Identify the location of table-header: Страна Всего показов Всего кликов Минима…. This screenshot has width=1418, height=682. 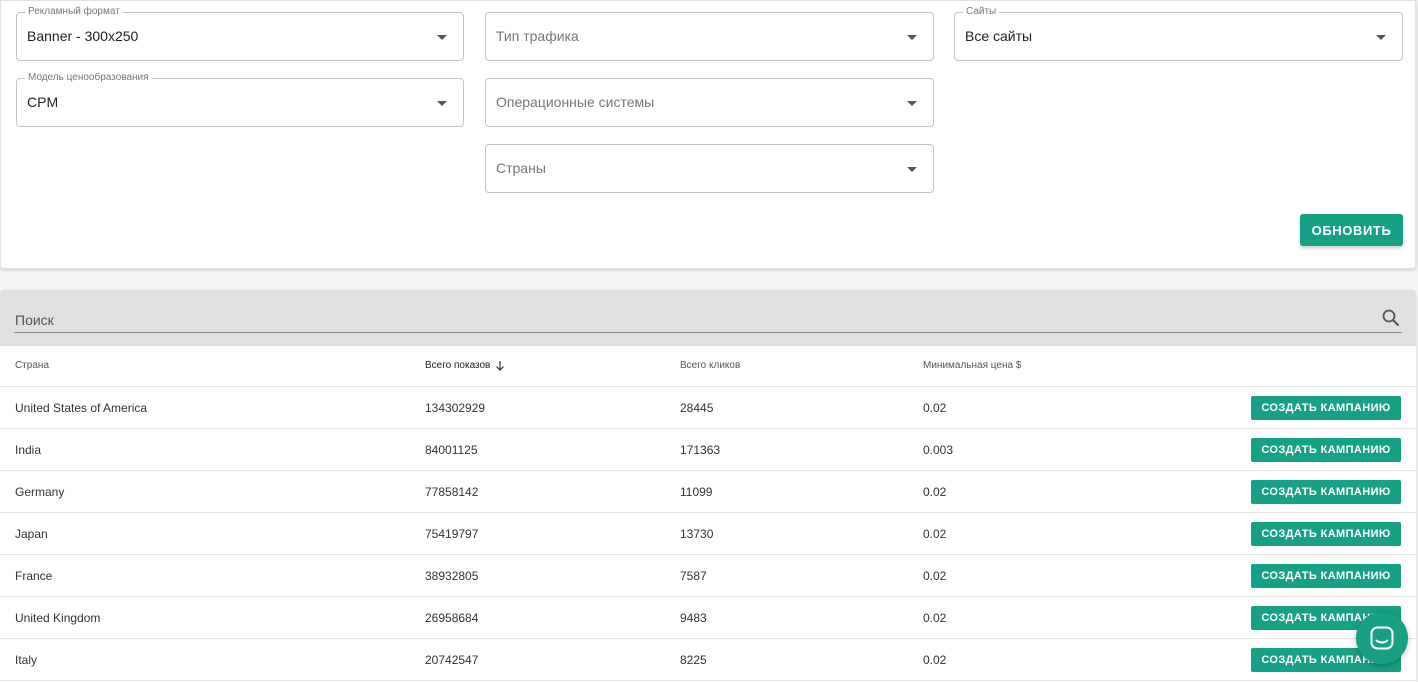
(708, 366).